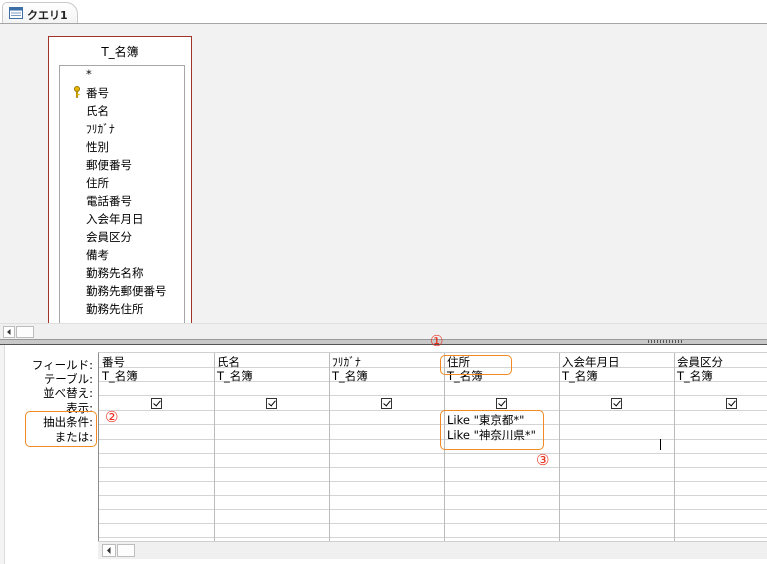  Describe the element at coordinates (61, 429) in the screenshot. I see `annotation-box-criteria-labels` at that location.